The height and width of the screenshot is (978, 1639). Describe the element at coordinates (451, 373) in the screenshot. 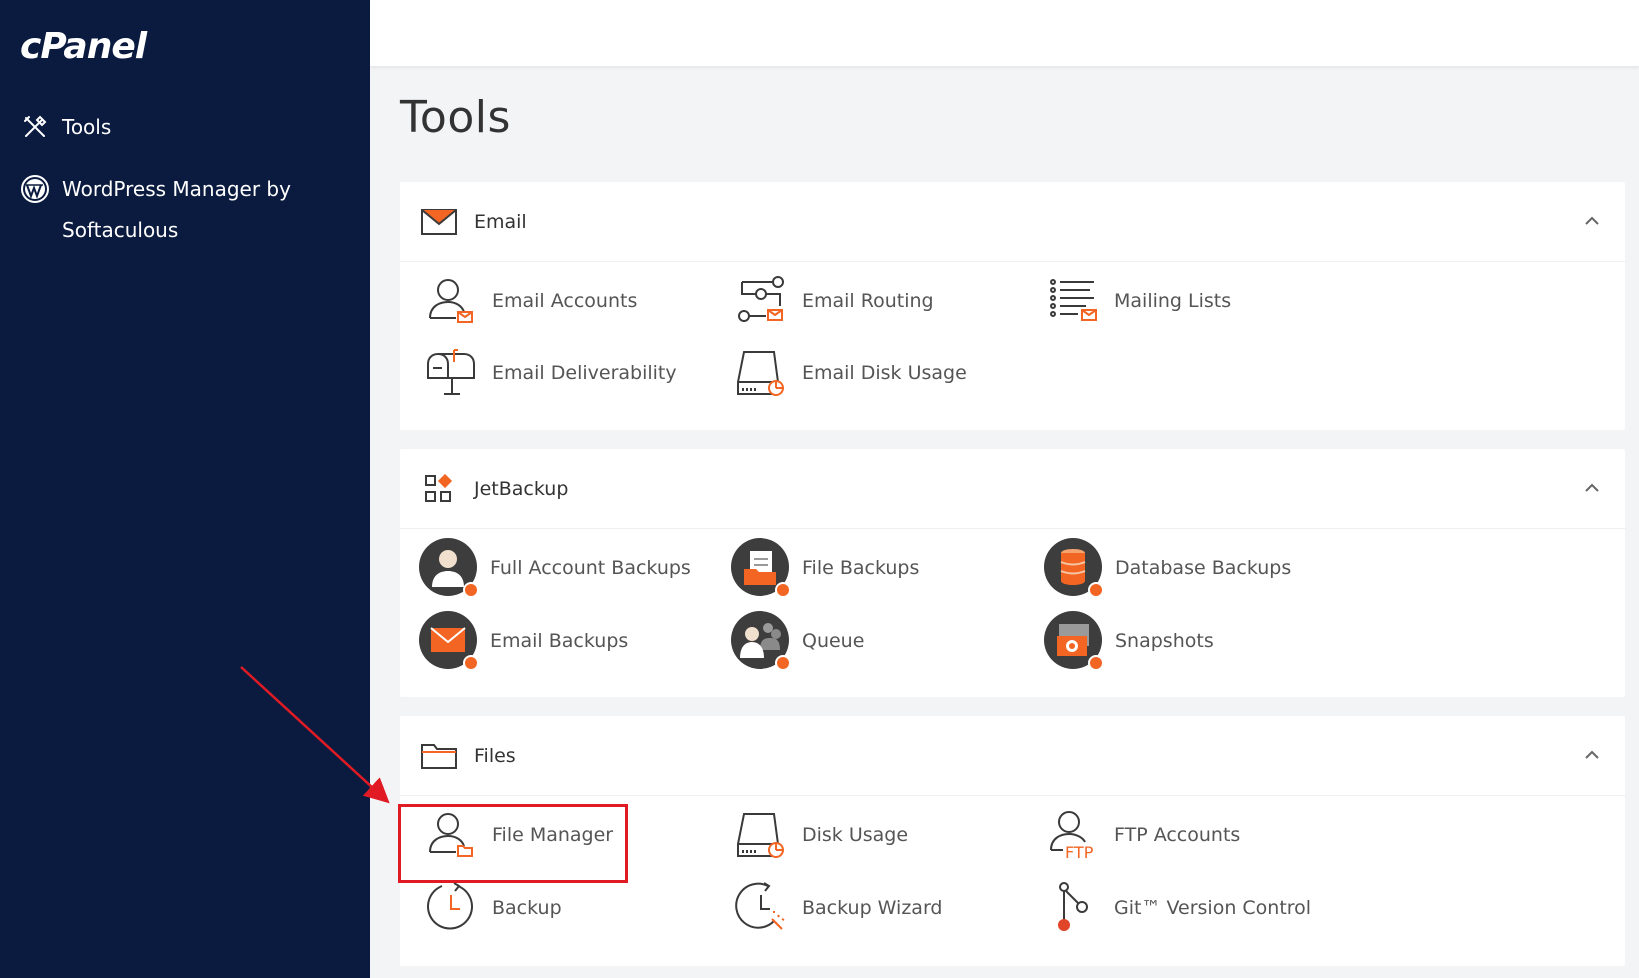

I see `mailbox-icon` at that location.